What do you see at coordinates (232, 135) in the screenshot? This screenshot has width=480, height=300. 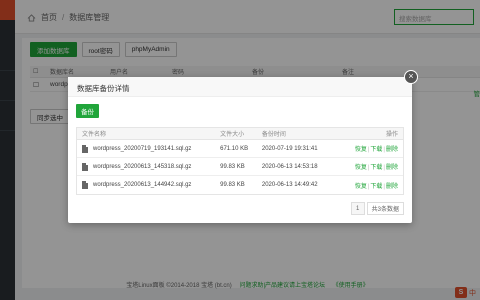 I see `column-header-size: 文件大小` at bounding box center [232, 135].